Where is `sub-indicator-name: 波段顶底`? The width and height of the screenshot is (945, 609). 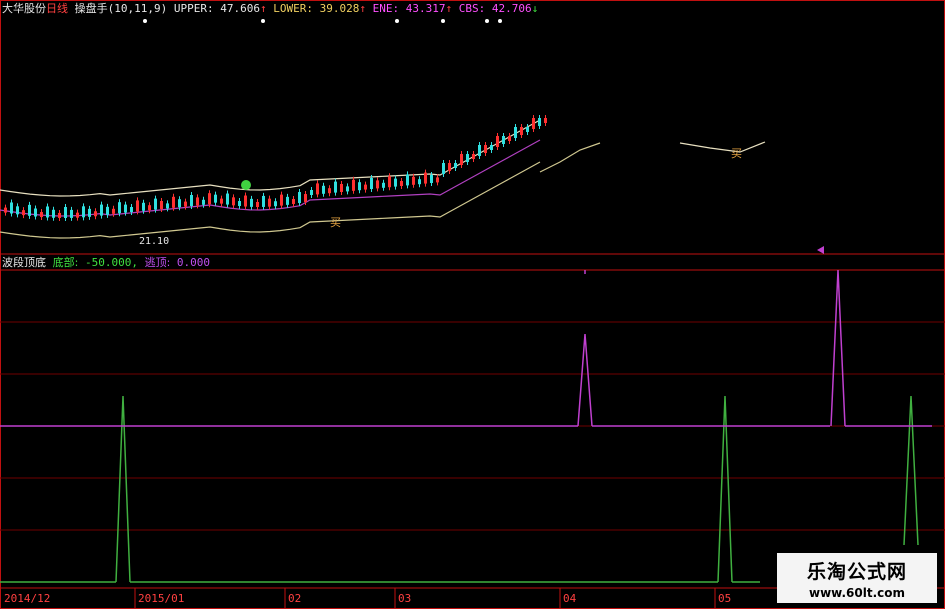
sub-indicator-name: 波段顶底 is located at coordinates (24, 262).